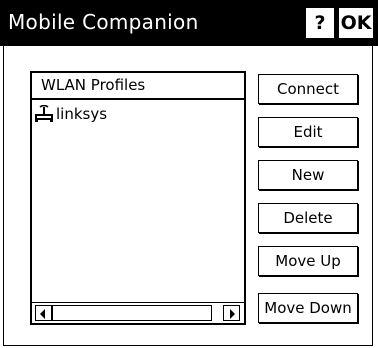  Describe the element at coordinates (103, 22) in the screenshot. I see `window-title: Mobile Companion` at that location.